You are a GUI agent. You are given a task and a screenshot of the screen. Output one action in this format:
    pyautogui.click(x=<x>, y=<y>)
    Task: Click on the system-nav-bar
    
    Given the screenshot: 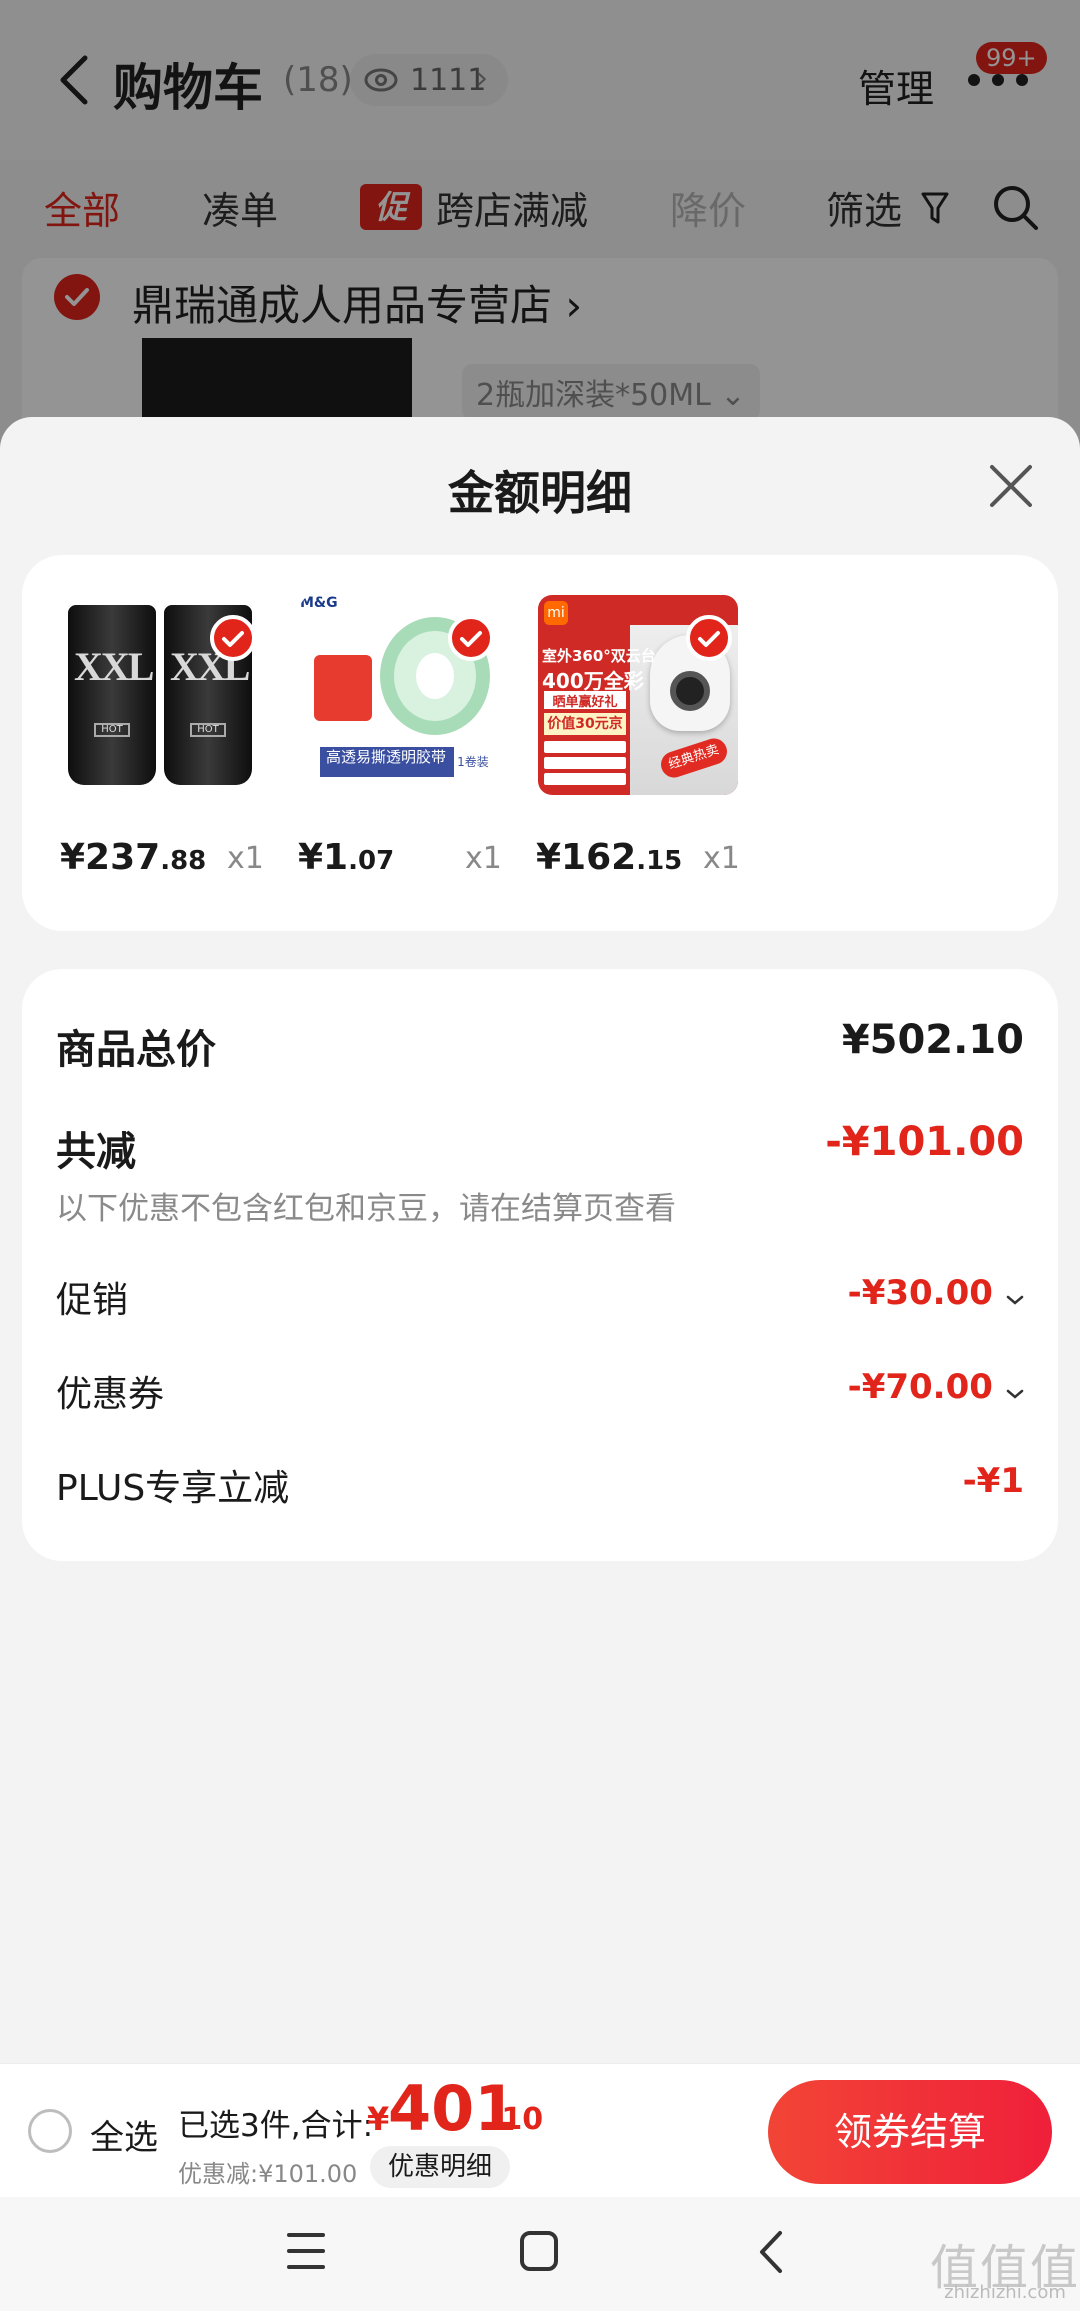 What is the action you would take?
    pyautogui.click(x=540, y=2254)
    